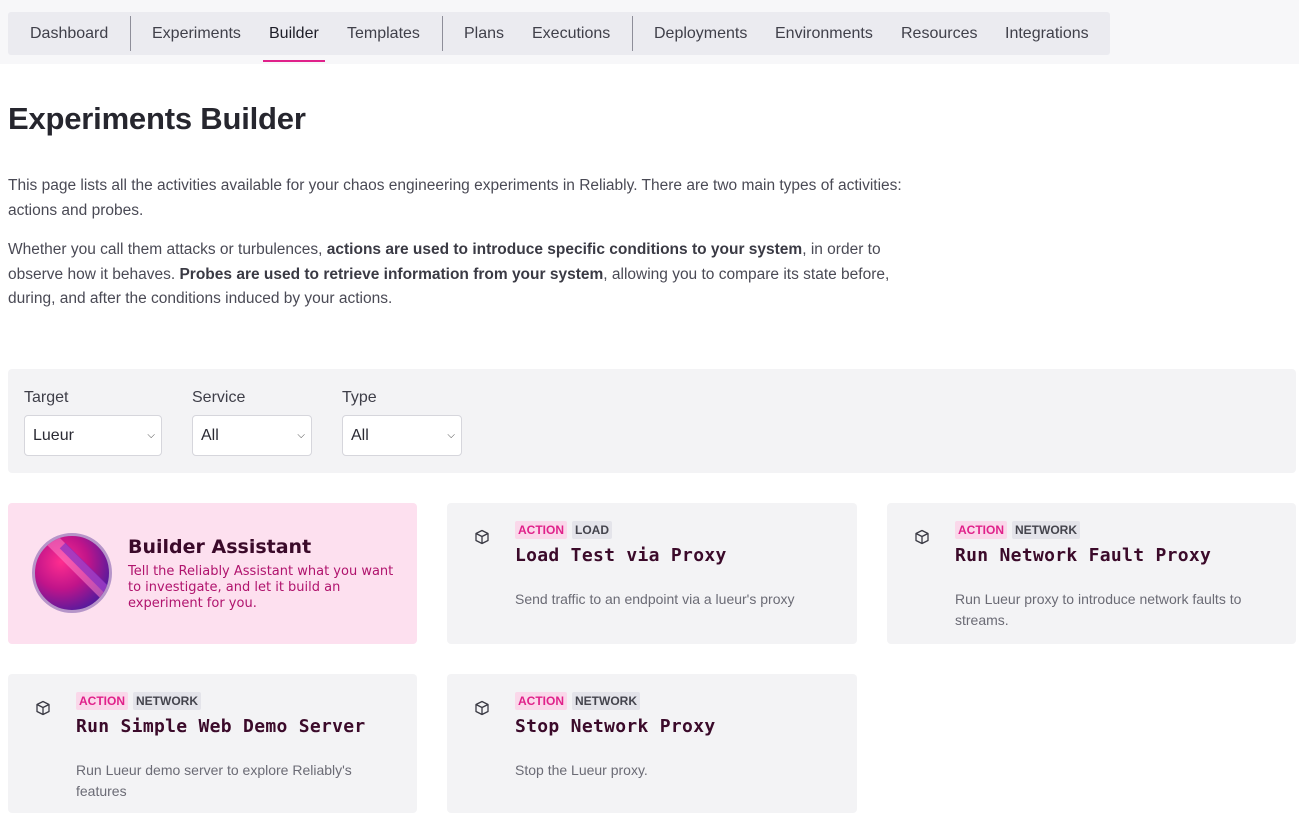 The width and height of the screenshot is (1299, 827). I want to click on service-filter-label: Service, so click(219, 397).